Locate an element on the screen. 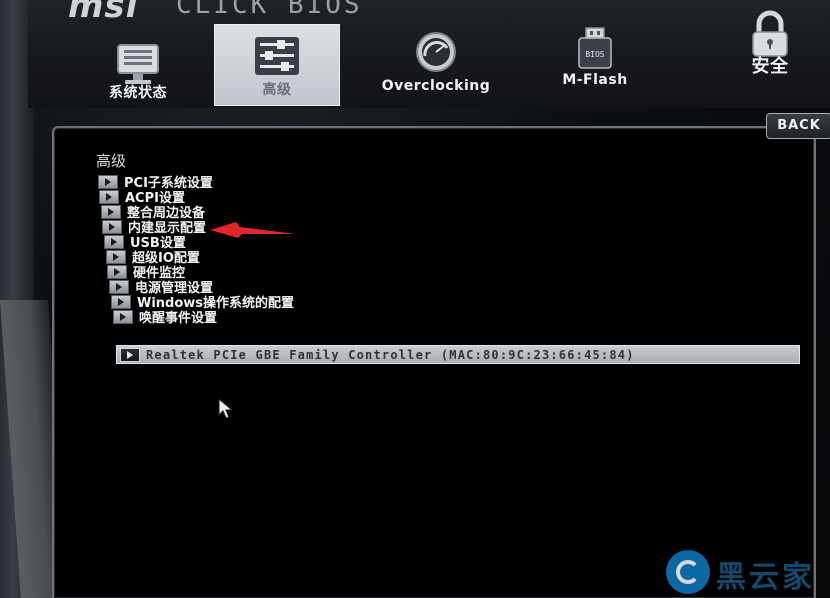 This screenshot has height=598, width=830. msi-logo: msi is located at coordinates (103, 13).